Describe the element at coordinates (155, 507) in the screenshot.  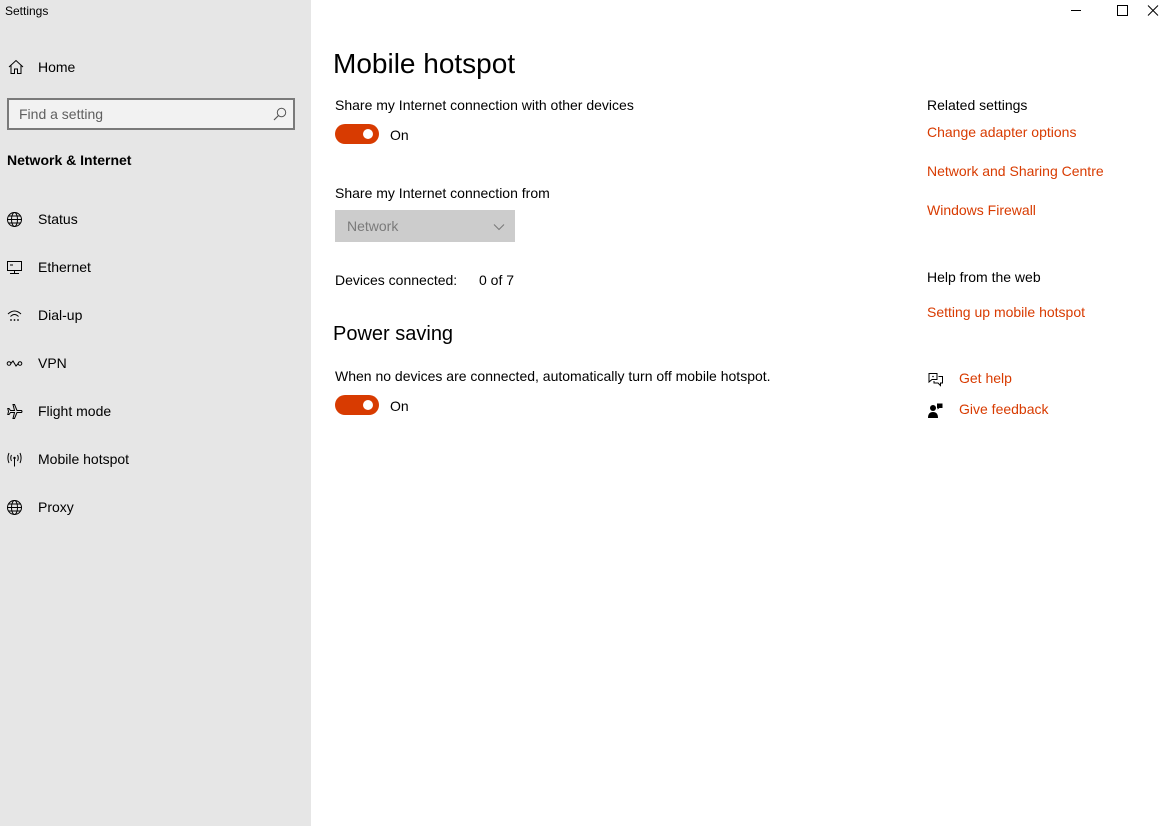
I see `sidebar-item-proxy: Proxy` at that location.